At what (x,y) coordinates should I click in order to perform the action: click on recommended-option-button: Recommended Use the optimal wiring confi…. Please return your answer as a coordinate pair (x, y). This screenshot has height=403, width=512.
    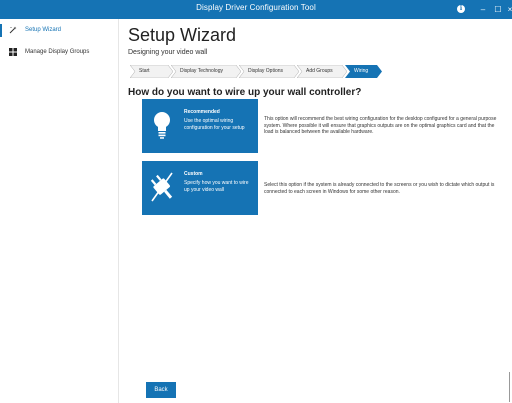
    Looking at the image, I should click on (200, 126).